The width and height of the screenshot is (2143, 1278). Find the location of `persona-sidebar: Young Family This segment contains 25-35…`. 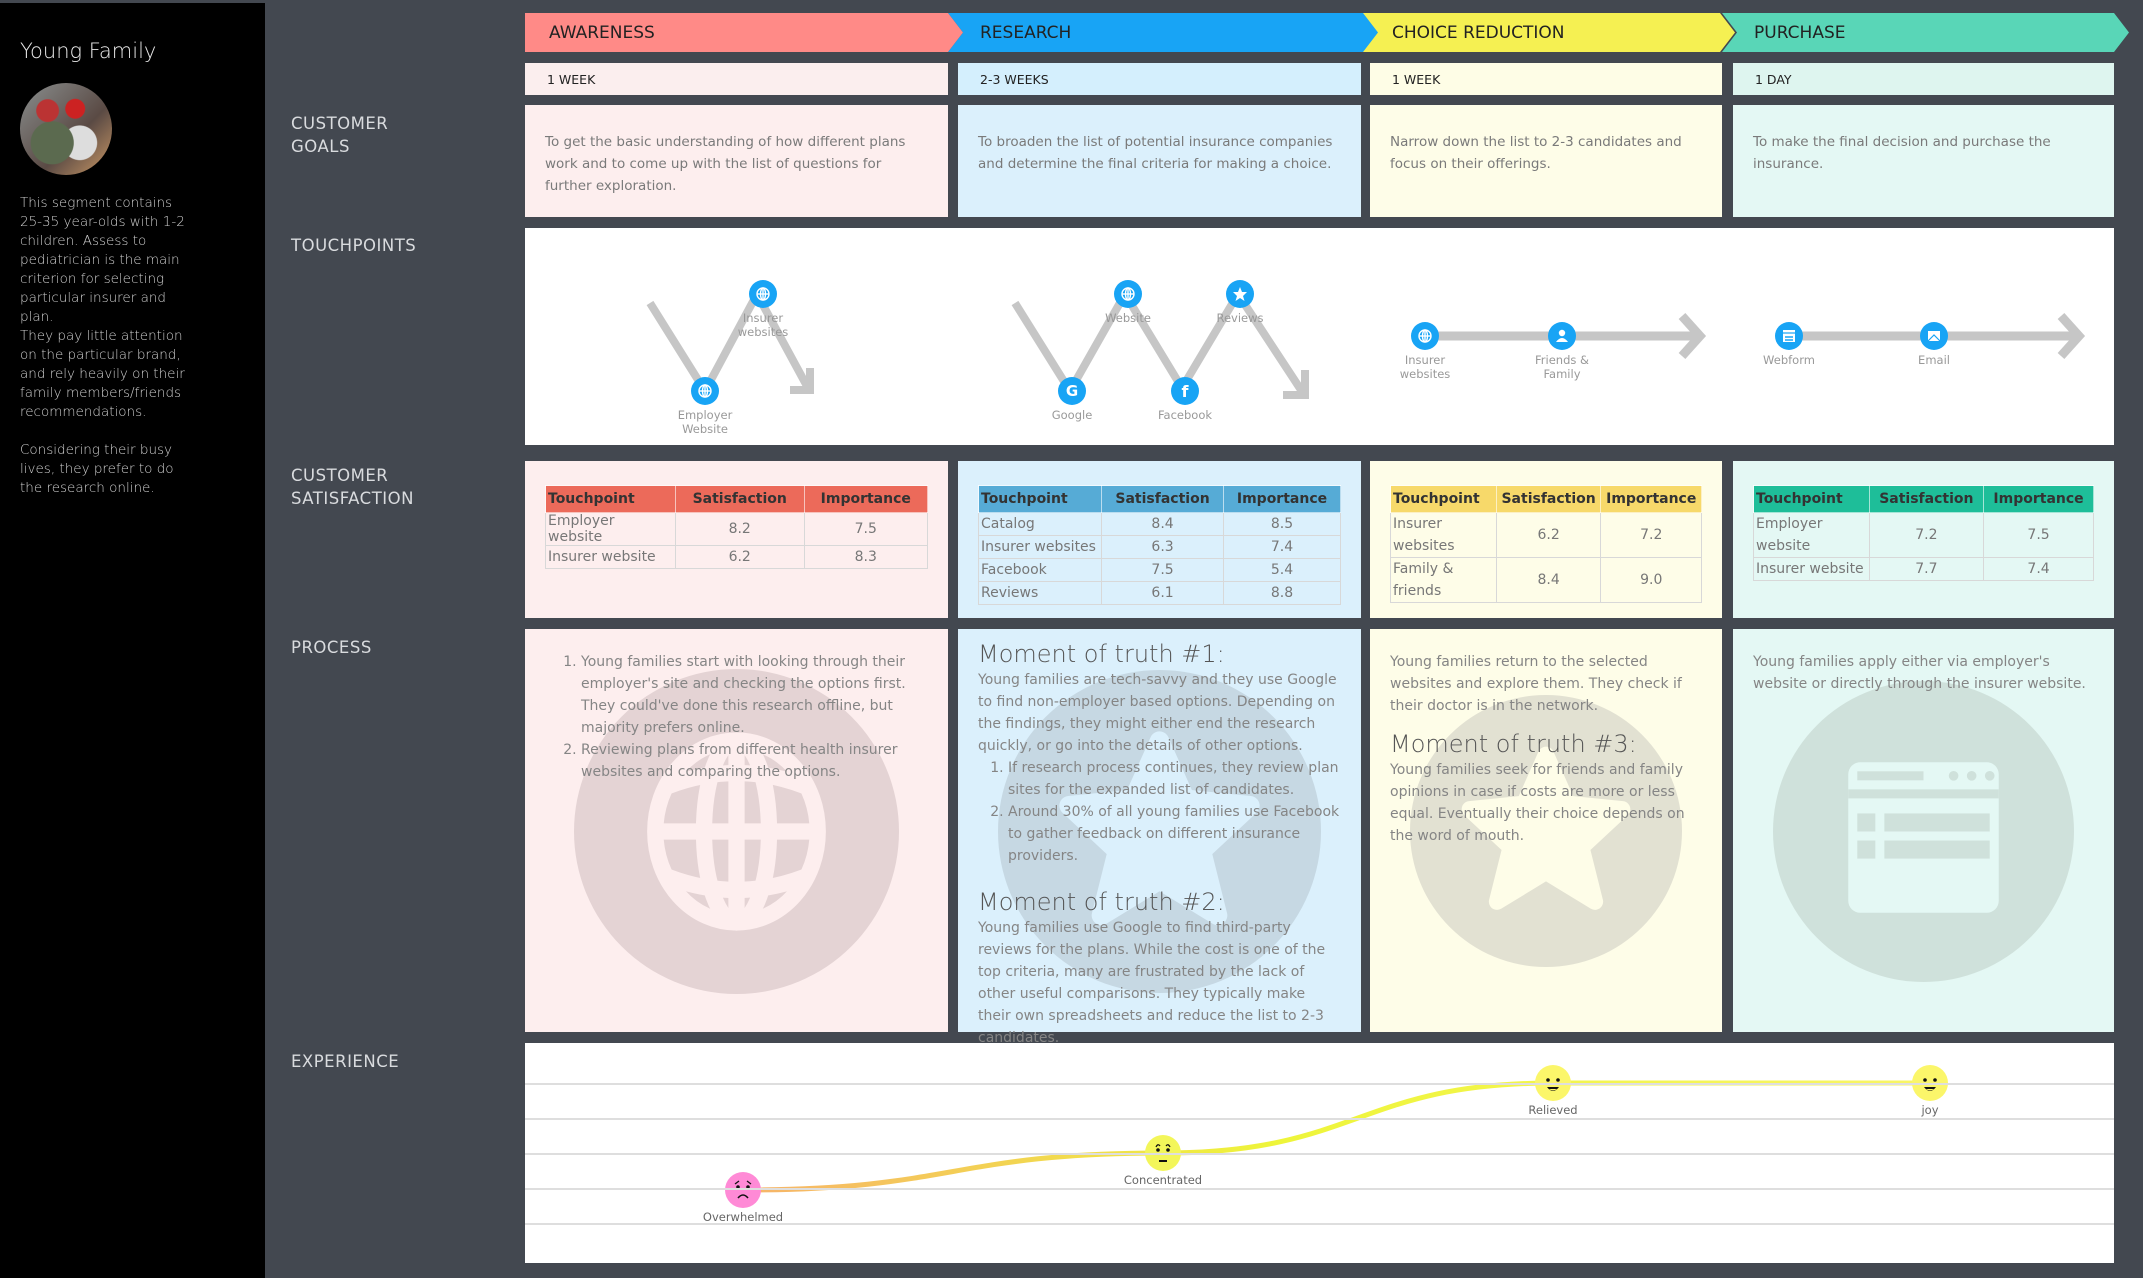

persona-sidebar: Young Family This segment contains 25-35… is located at coordinates (132, 639).